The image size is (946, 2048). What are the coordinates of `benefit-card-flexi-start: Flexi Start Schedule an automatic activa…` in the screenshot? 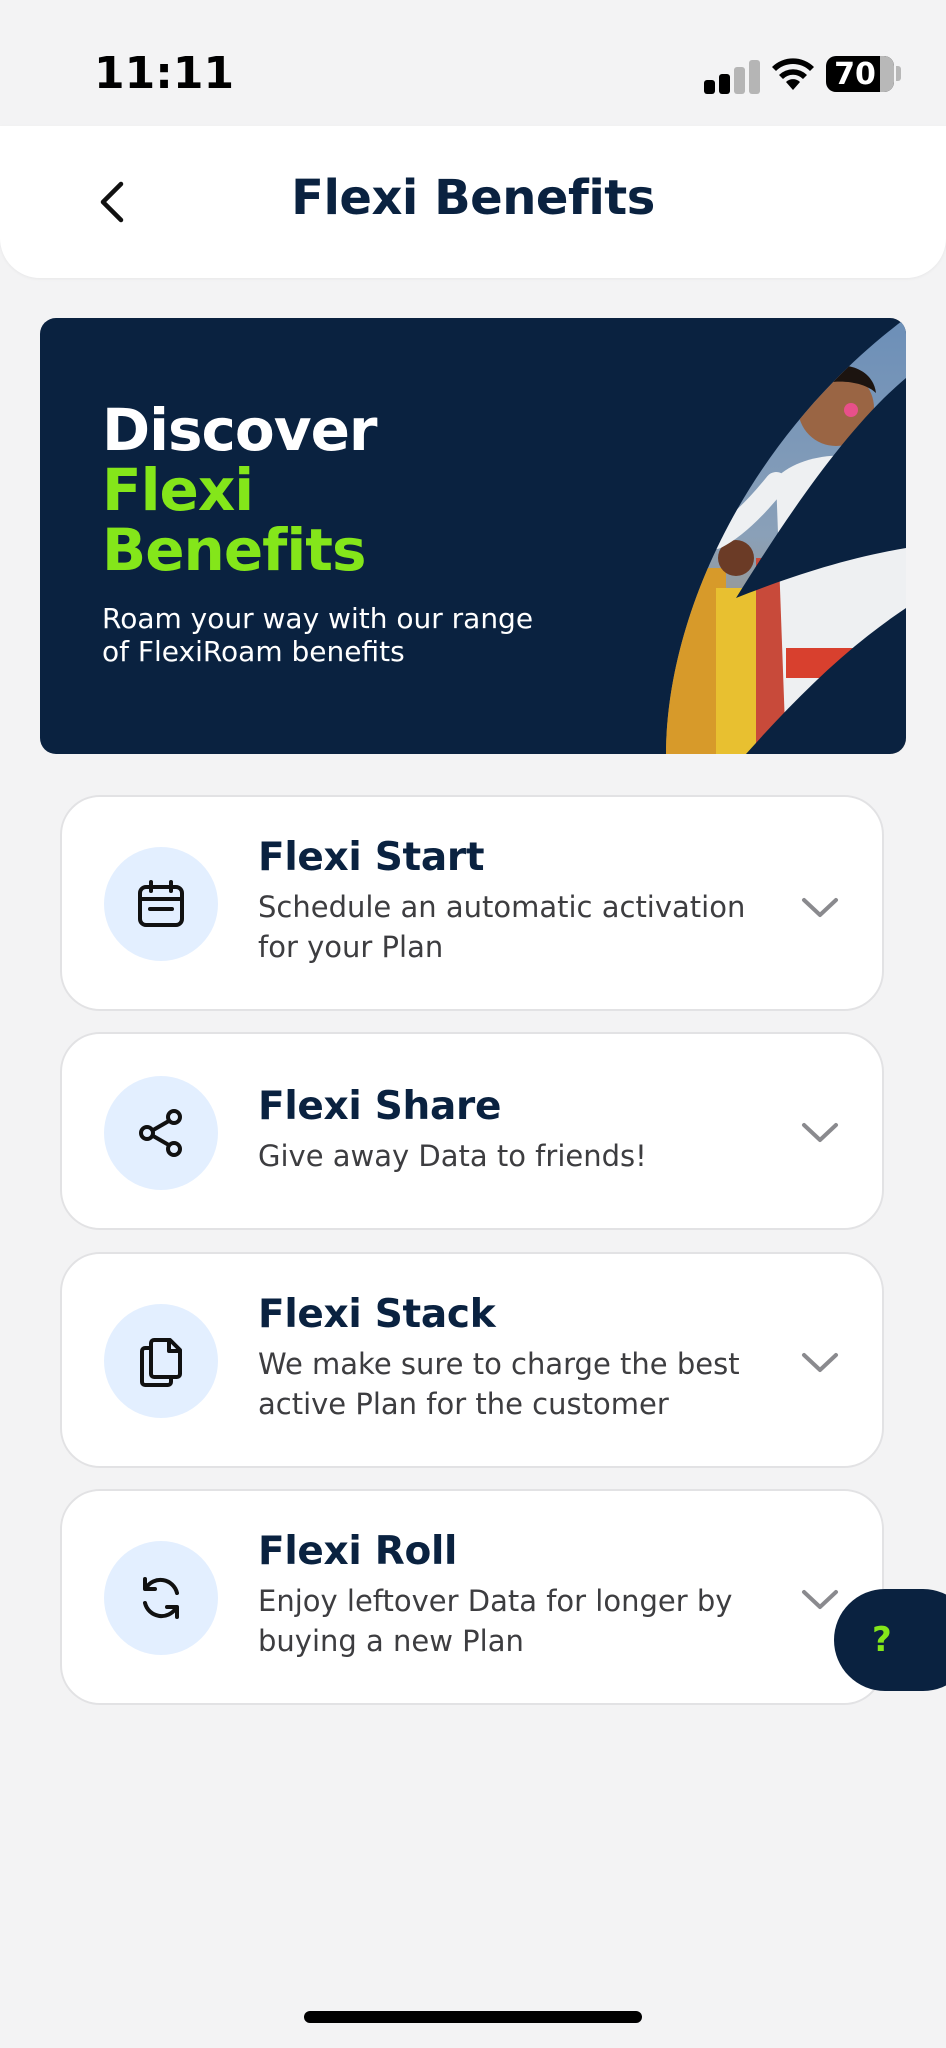 It's located at (472, 903).